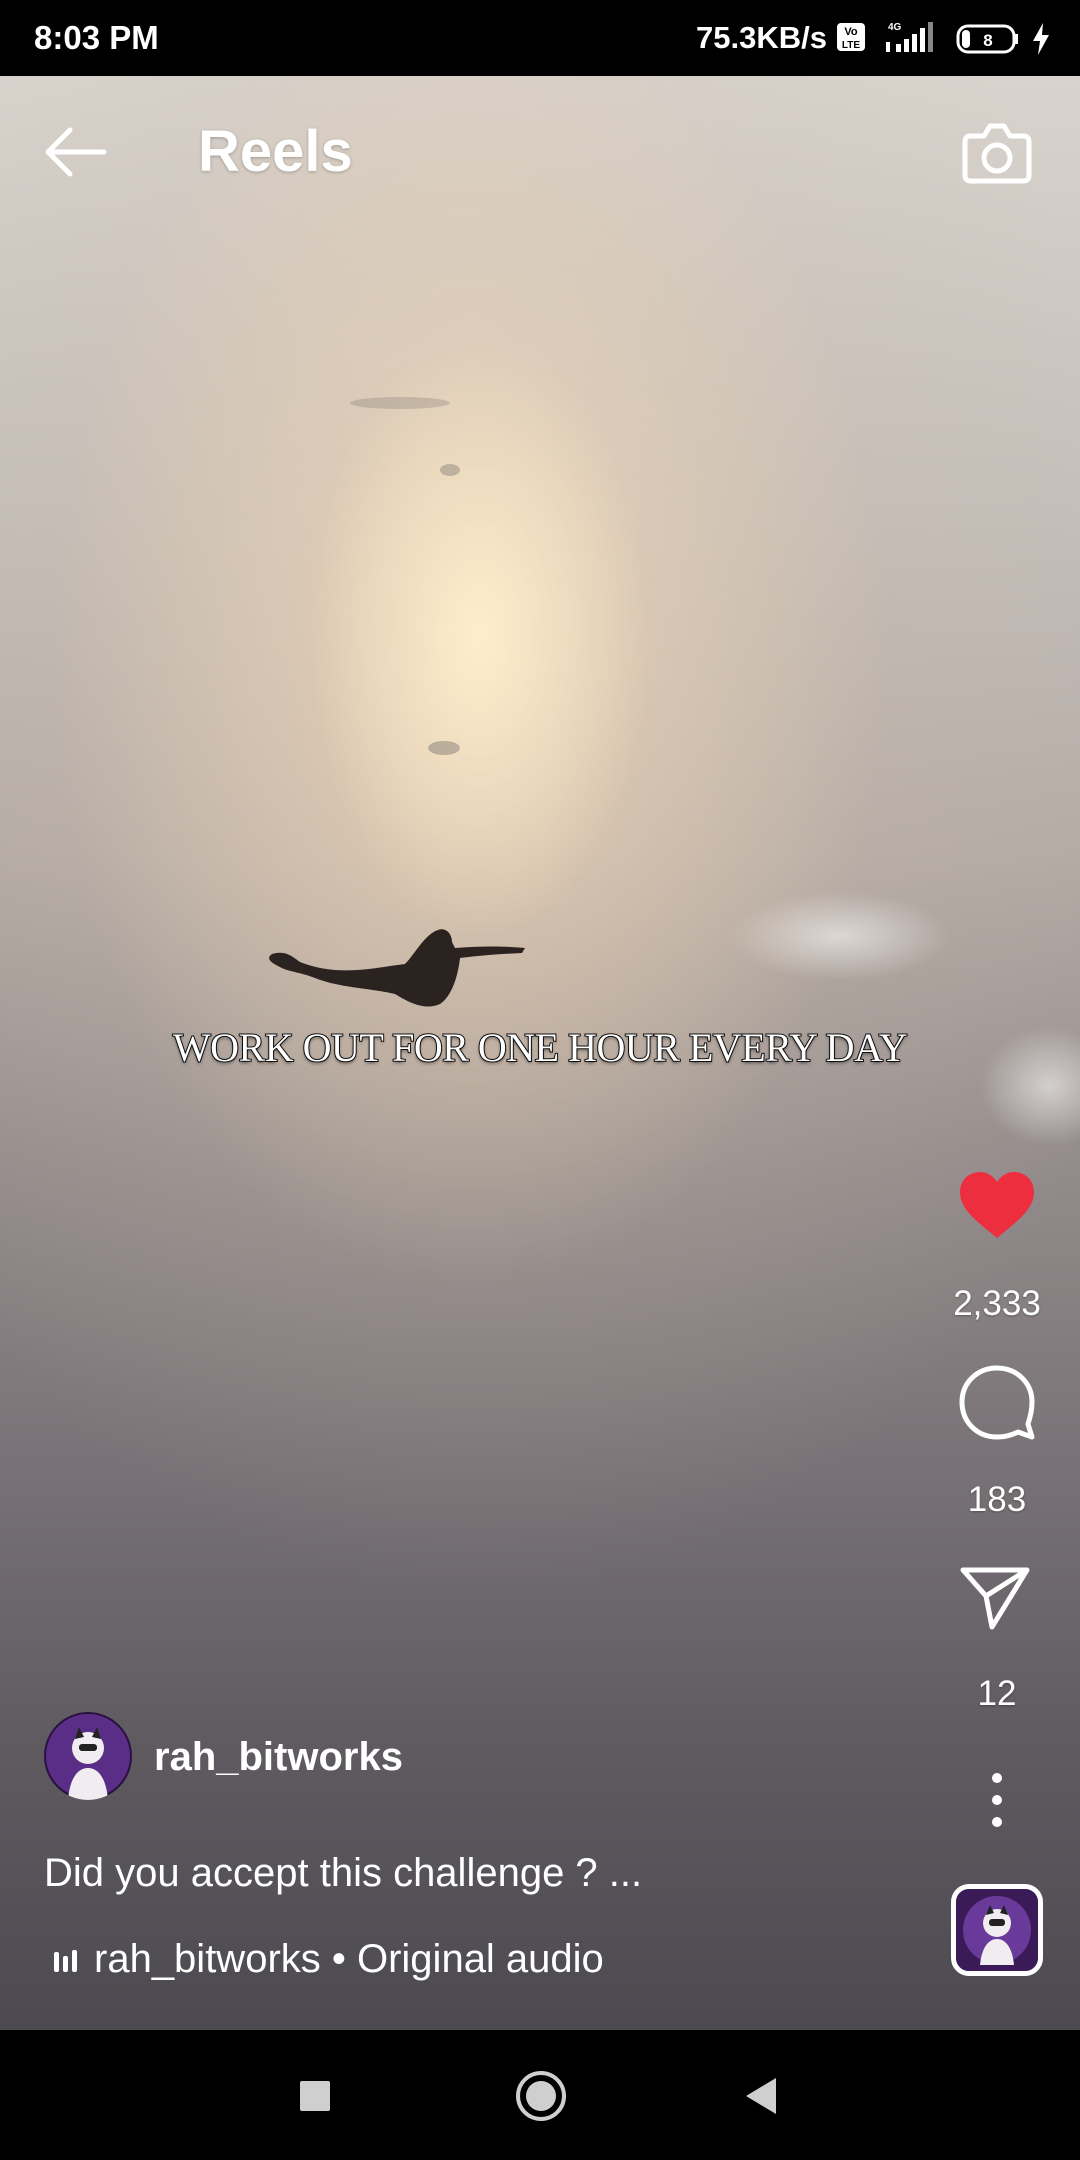 The width and height of the screenshot is (1080, 2160). What do you see at coordinates (397, 968) in the screenshot?
I see `skydiver-figure` at bounding box center [397, 968].